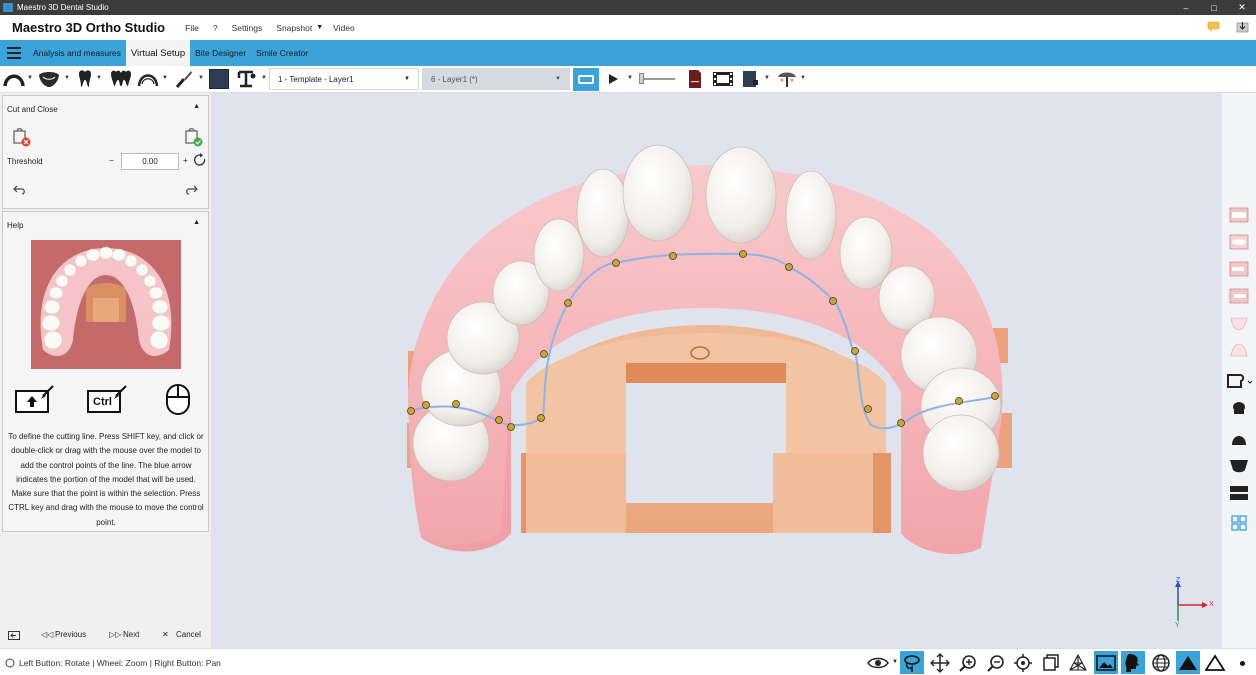 The height and width of the screenshot is (675, 1256). I want to click on close-button: ✕, so click(1242, 7).